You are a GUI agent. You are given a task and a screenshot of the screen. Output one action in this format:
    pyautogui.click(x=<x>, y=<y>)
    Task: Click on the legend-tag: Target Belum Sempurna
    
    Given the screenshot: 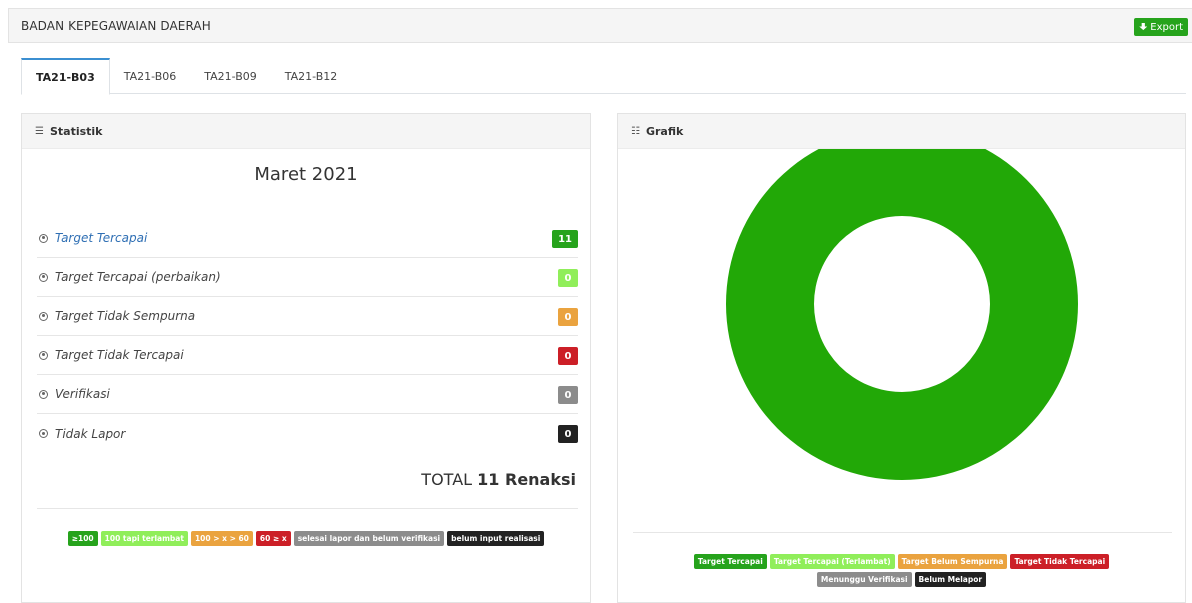 What is the action you would take?
    pyautogui.click(x=952, y=561)
    